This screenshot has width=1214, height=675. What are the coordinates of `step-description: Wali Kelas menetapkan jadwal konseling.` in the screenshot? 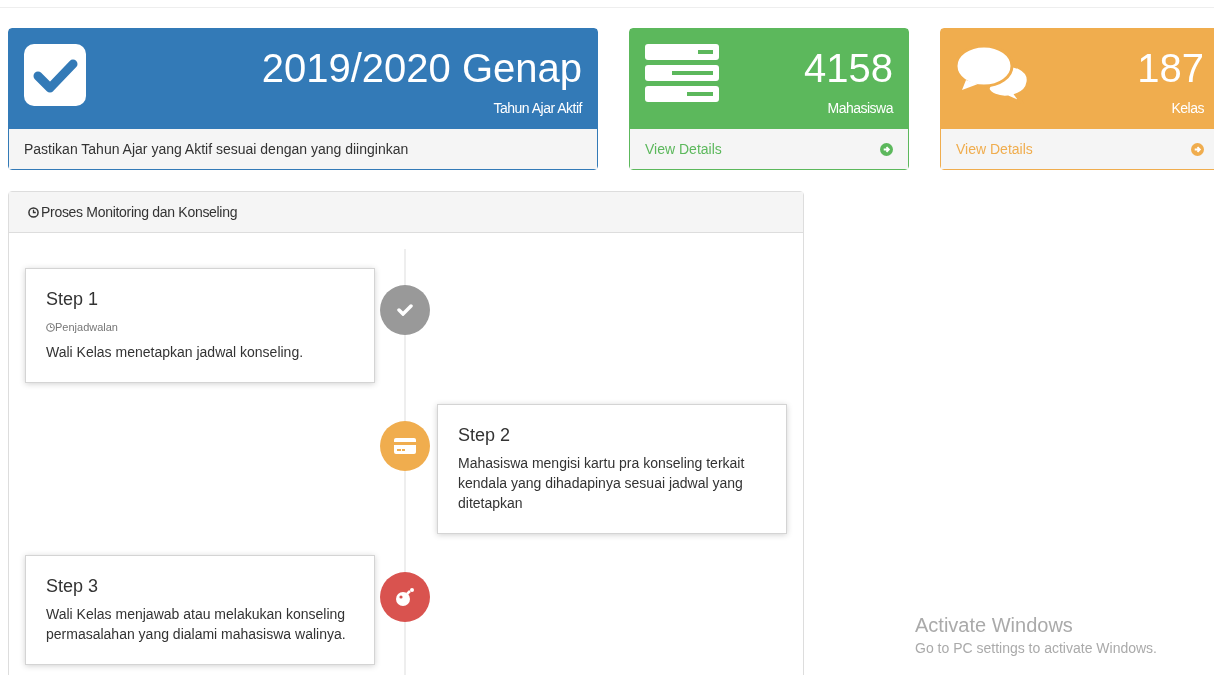 It's located at (175, 352).